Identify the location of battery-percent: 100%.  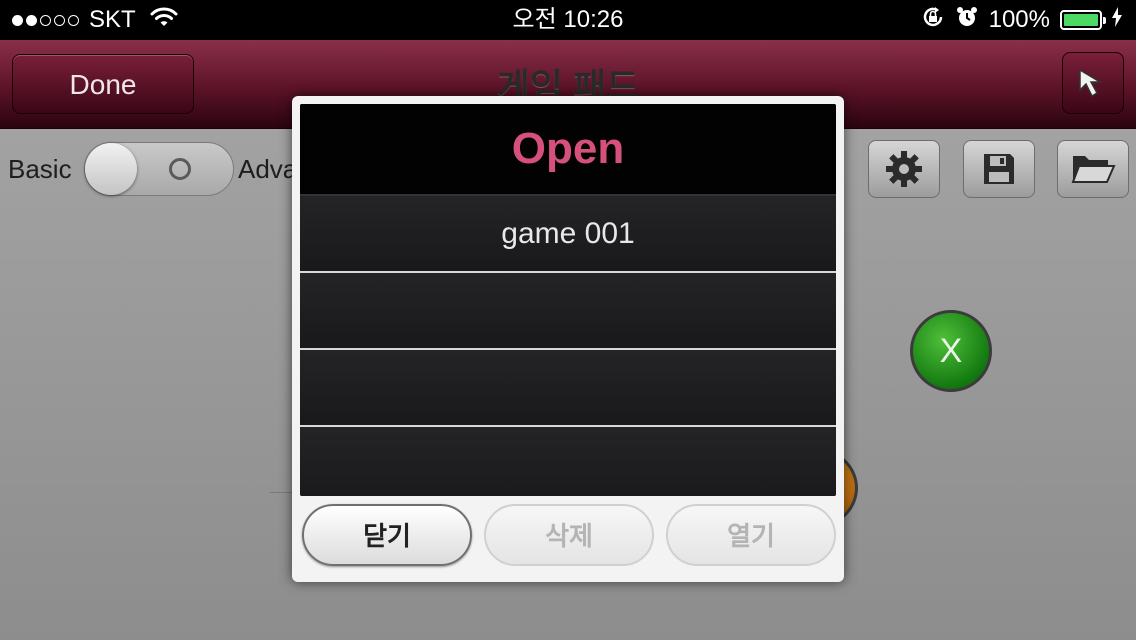
(1019, 19).